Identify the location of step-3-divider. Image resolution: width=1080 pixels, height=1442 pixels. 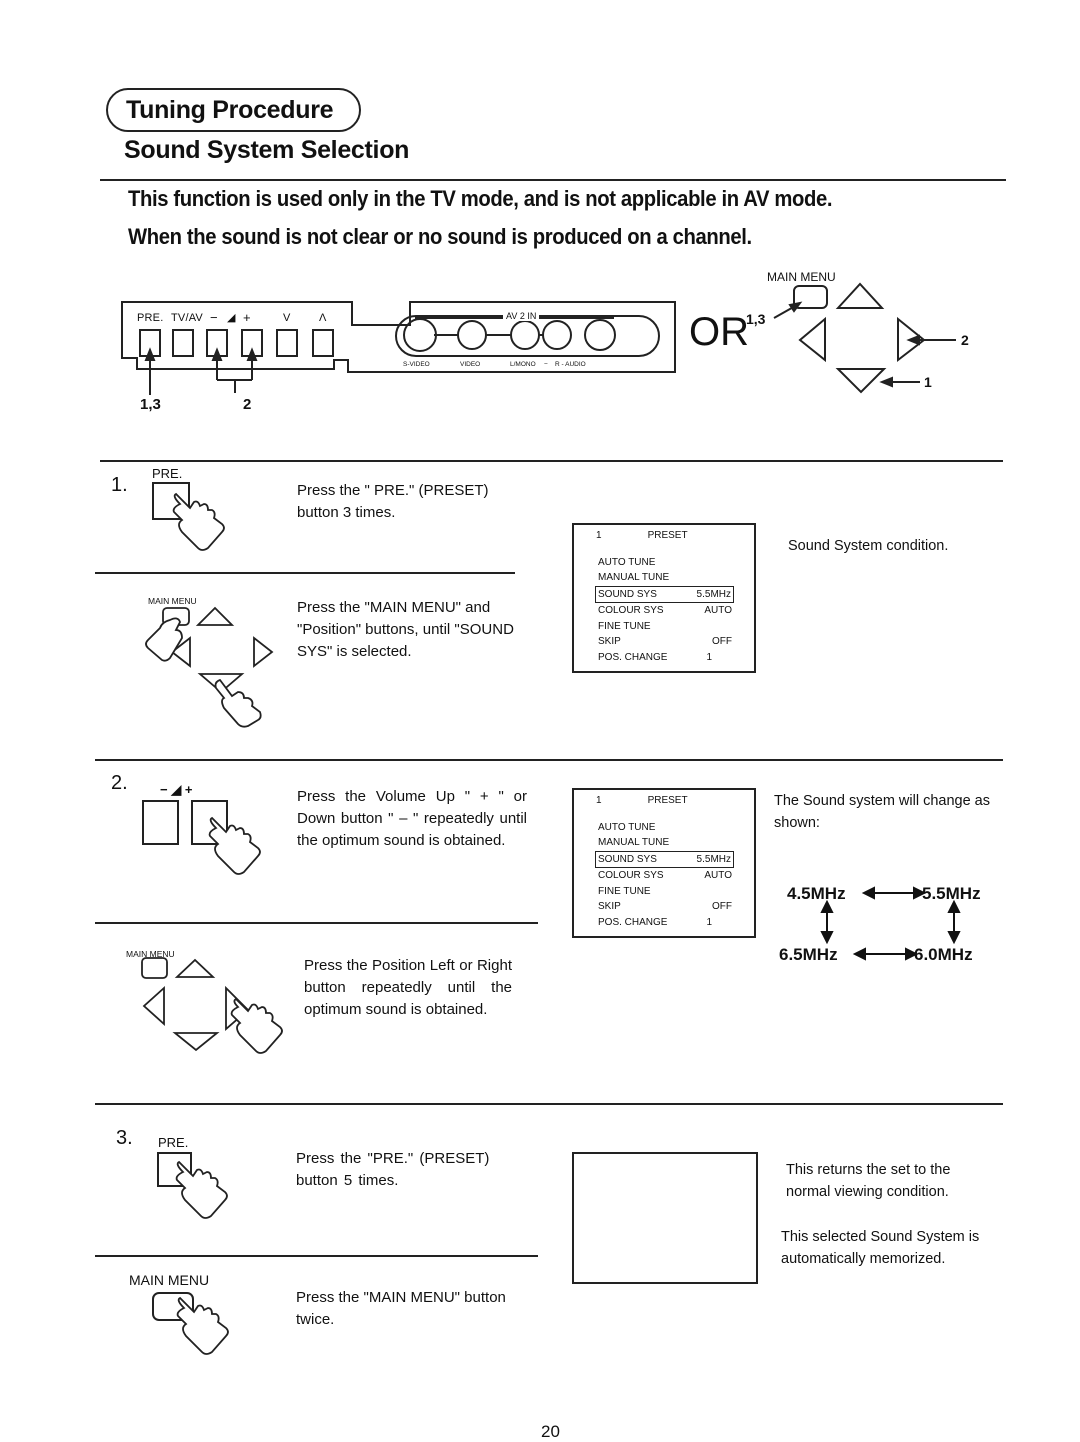
(316, 1256).